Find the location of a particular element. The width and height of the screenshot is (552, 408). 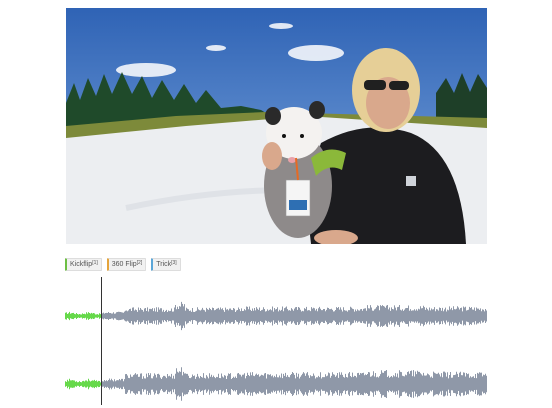

label-tag-kickflip: Kickflip [1] is located at coordinates (83, 264).